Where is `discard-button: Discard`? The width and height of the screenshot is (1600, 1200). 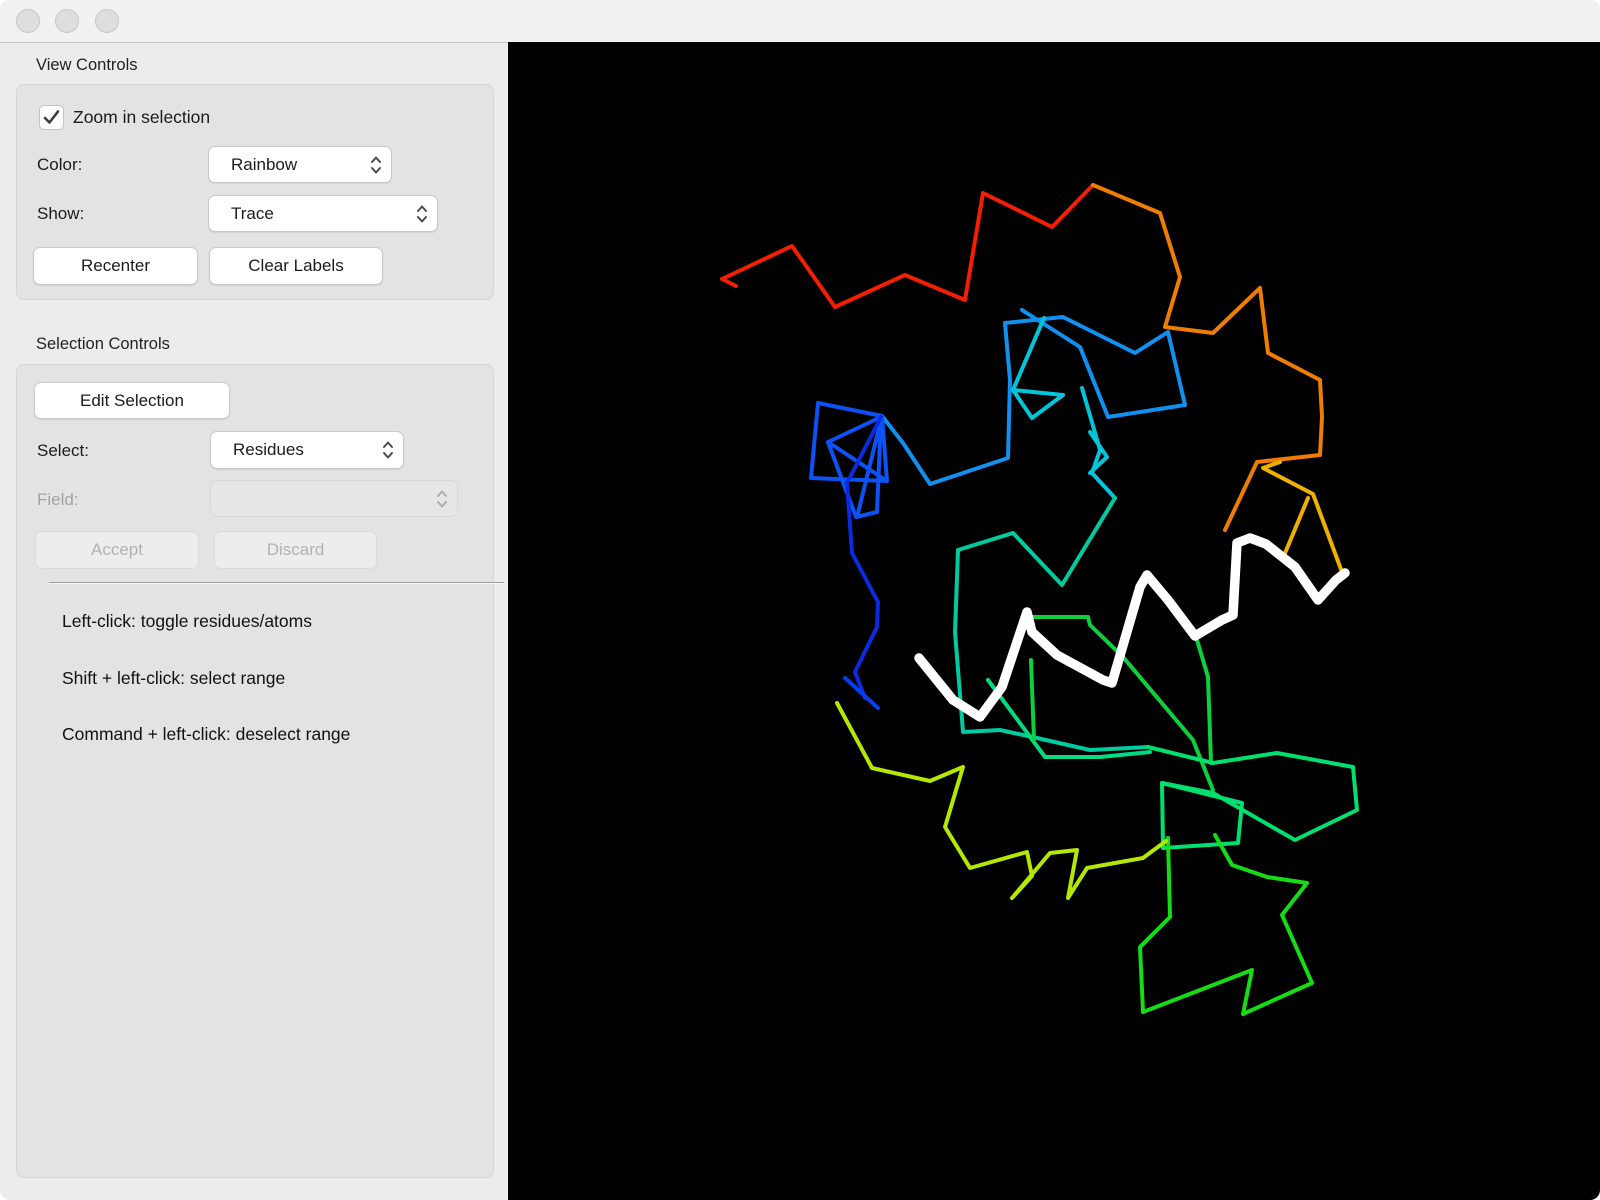 discard-button: Discard is located at coordinates (295, 550).